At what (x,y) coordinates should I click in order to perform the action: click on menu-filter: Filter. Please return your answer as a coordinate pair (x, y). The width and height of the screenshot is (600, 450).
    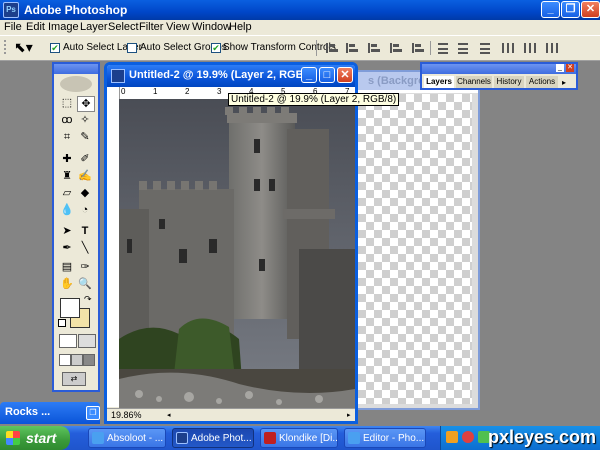
    Looking at the image, I should click on (151, 27).